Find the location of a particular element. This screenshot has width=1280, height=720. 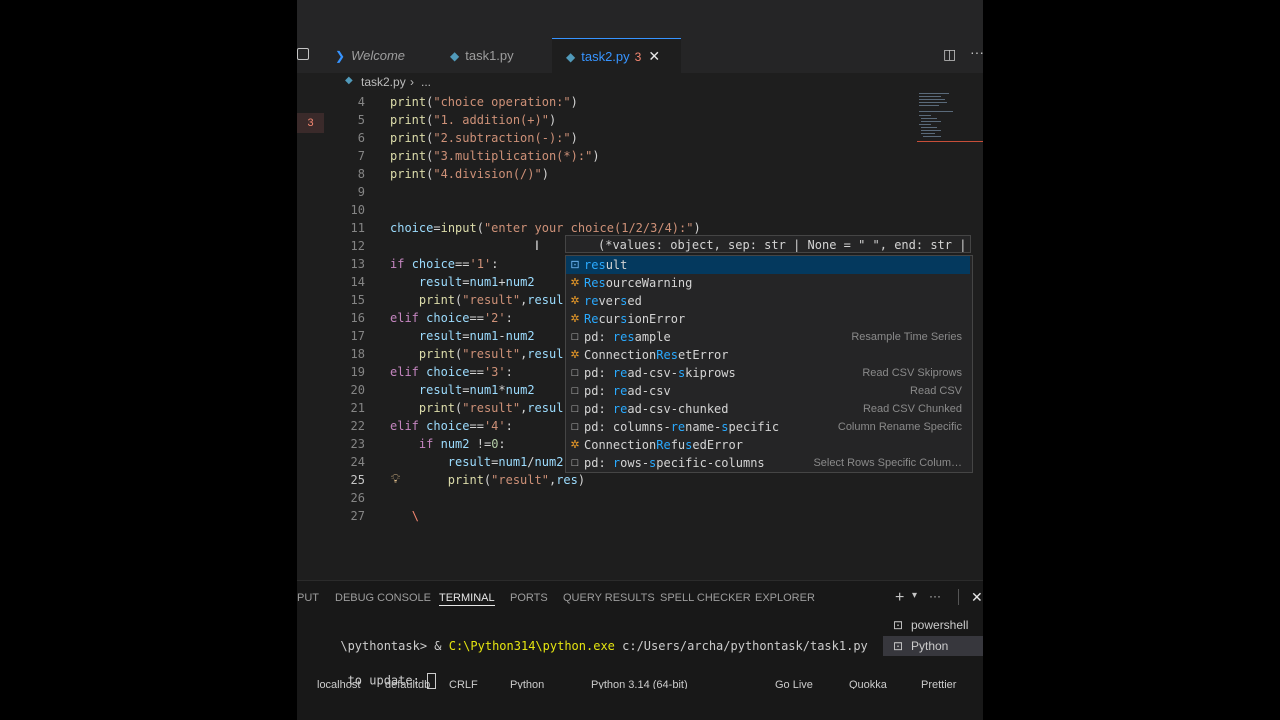

panel-tab-explorer: EXPLORER is located at coordinates (785, 598).